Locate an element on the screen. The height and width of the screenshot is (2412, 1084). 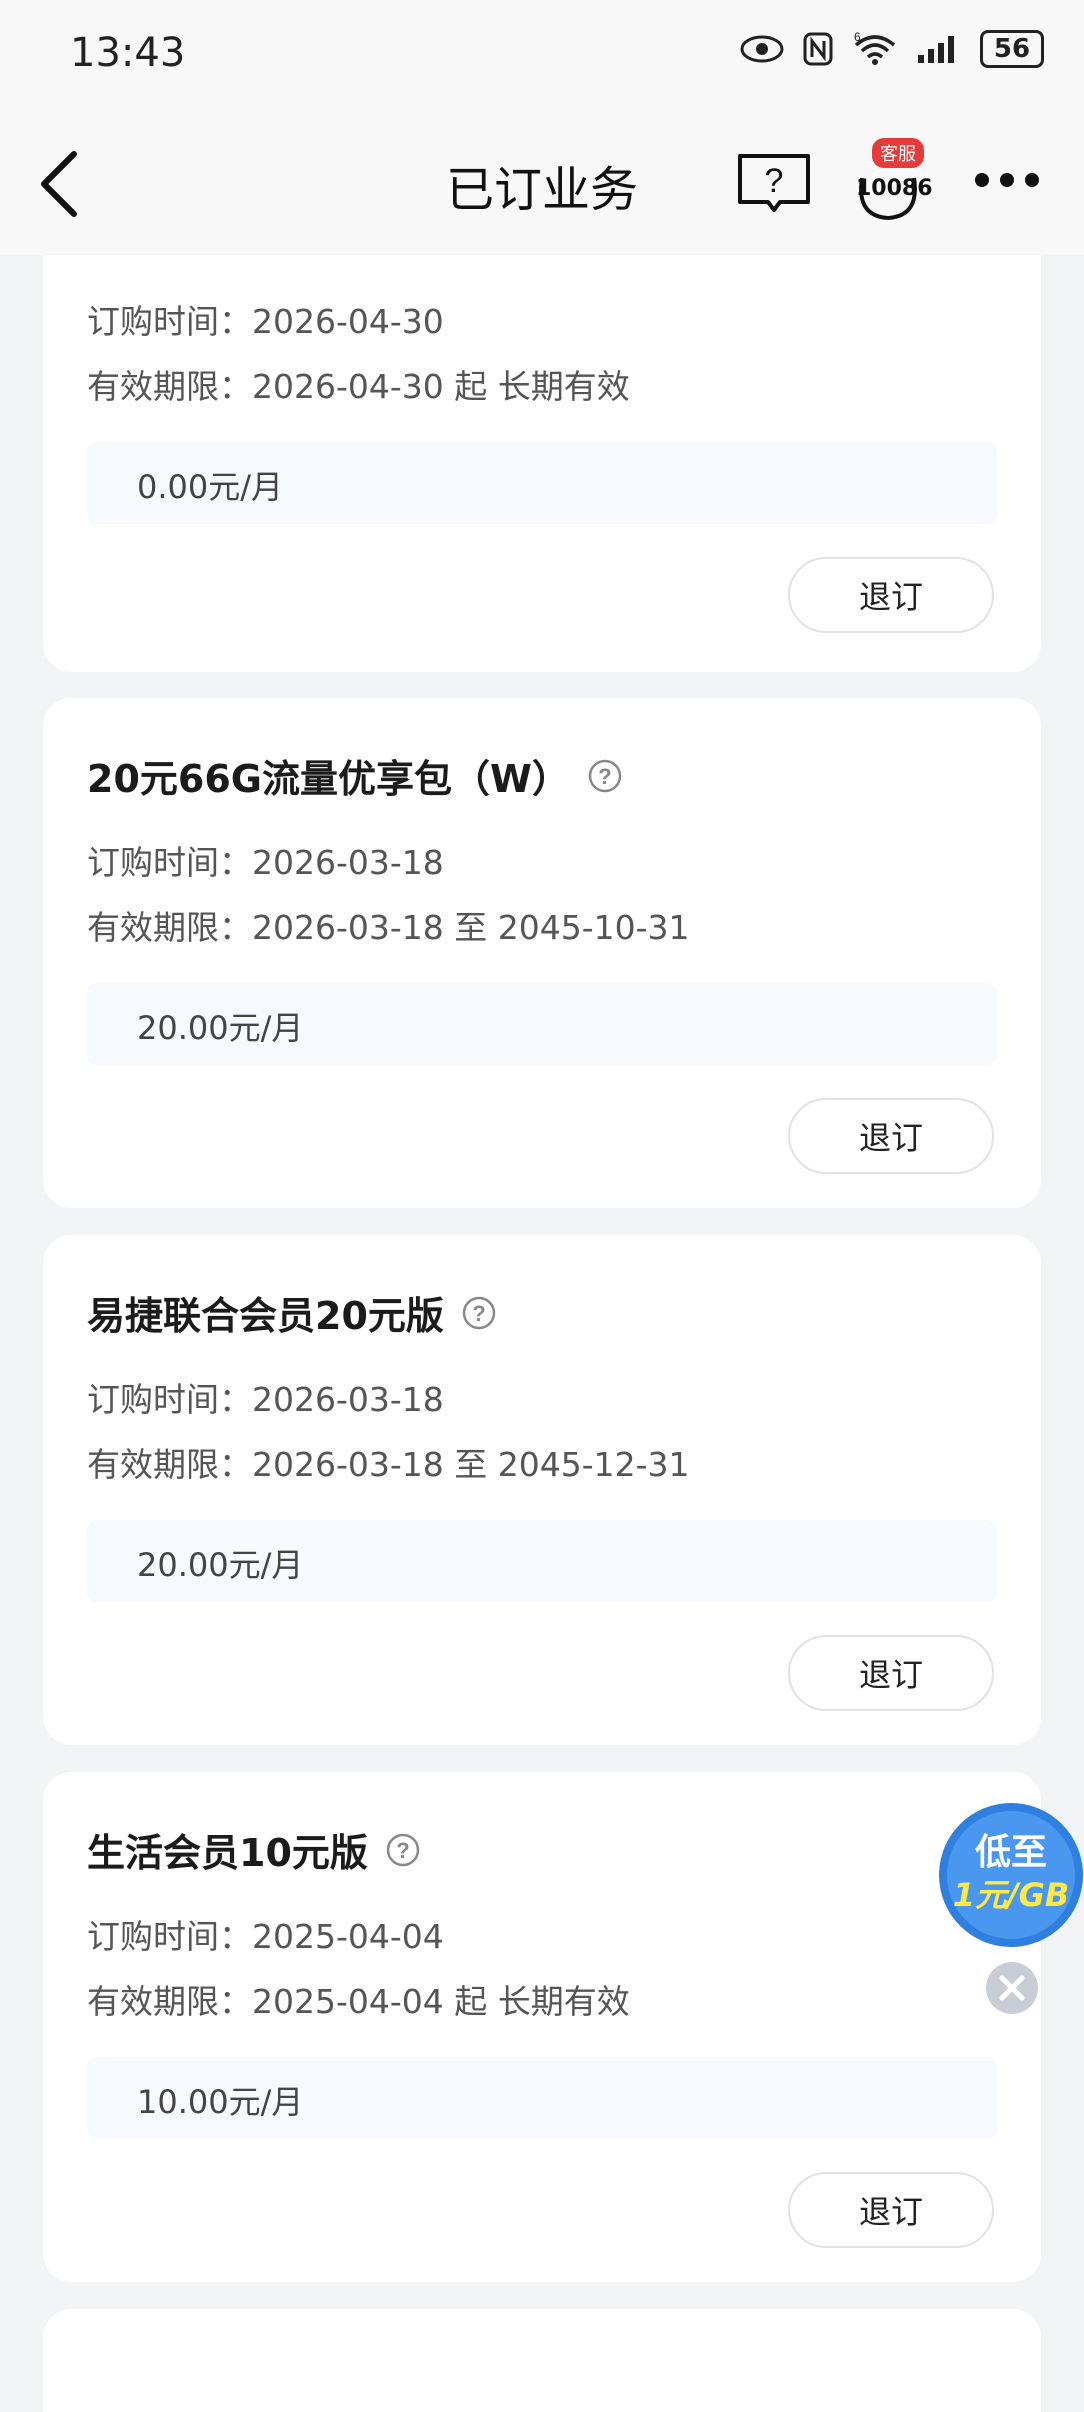
order-time-value: 2025-04-04 is located at coordinates (348, 1936).